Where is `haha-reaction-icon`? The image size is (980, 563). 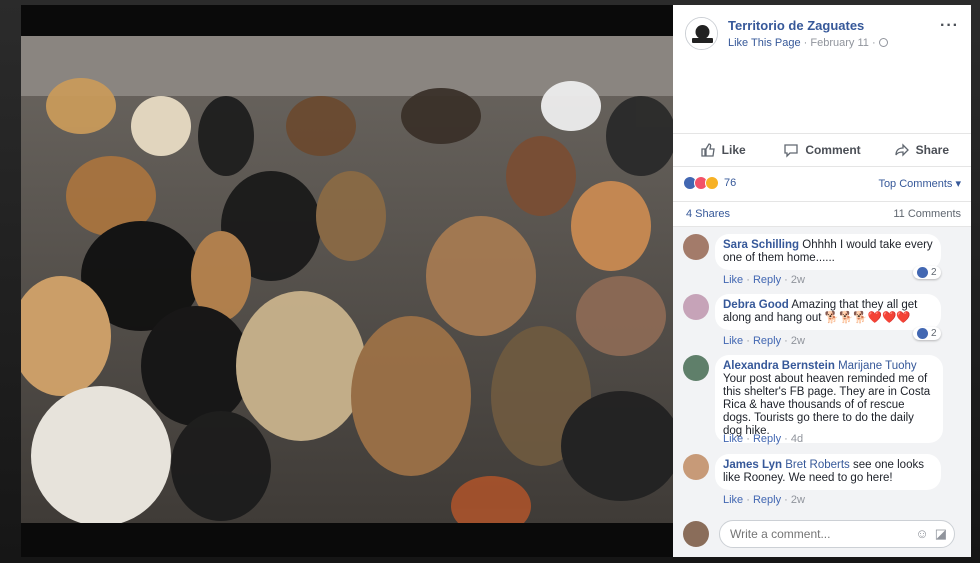
haha-reaction-icon is located at coordinates (712, 183).